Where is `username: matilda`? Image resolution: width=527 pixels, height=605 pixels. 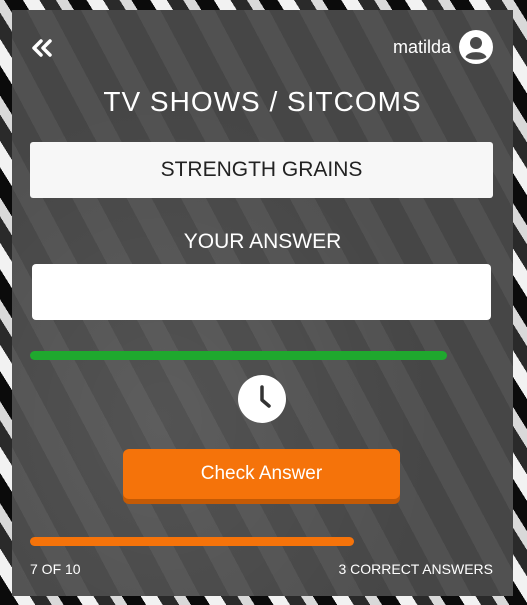
username: matilda is located at coordinates (421, 46).